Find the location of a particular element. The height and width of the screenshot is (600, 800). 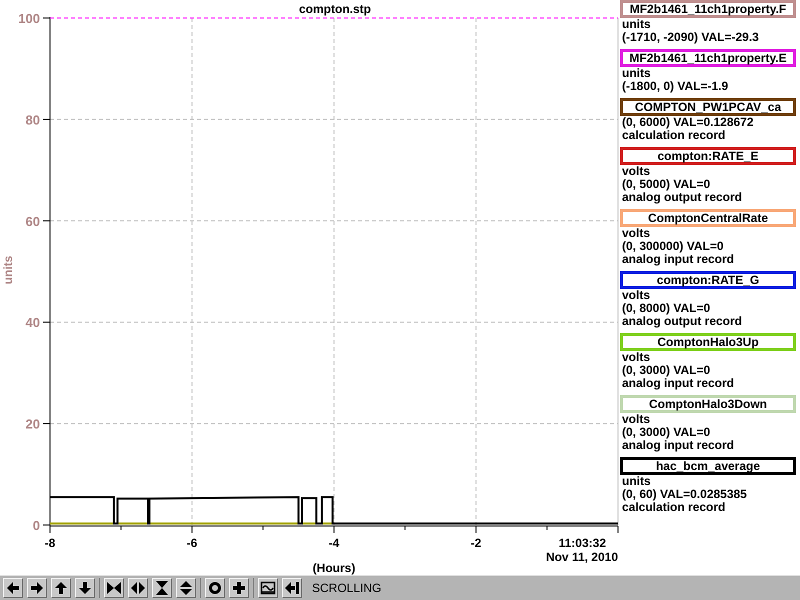

legend-title: hac_bcm_average is located at coordinates (708, 466).